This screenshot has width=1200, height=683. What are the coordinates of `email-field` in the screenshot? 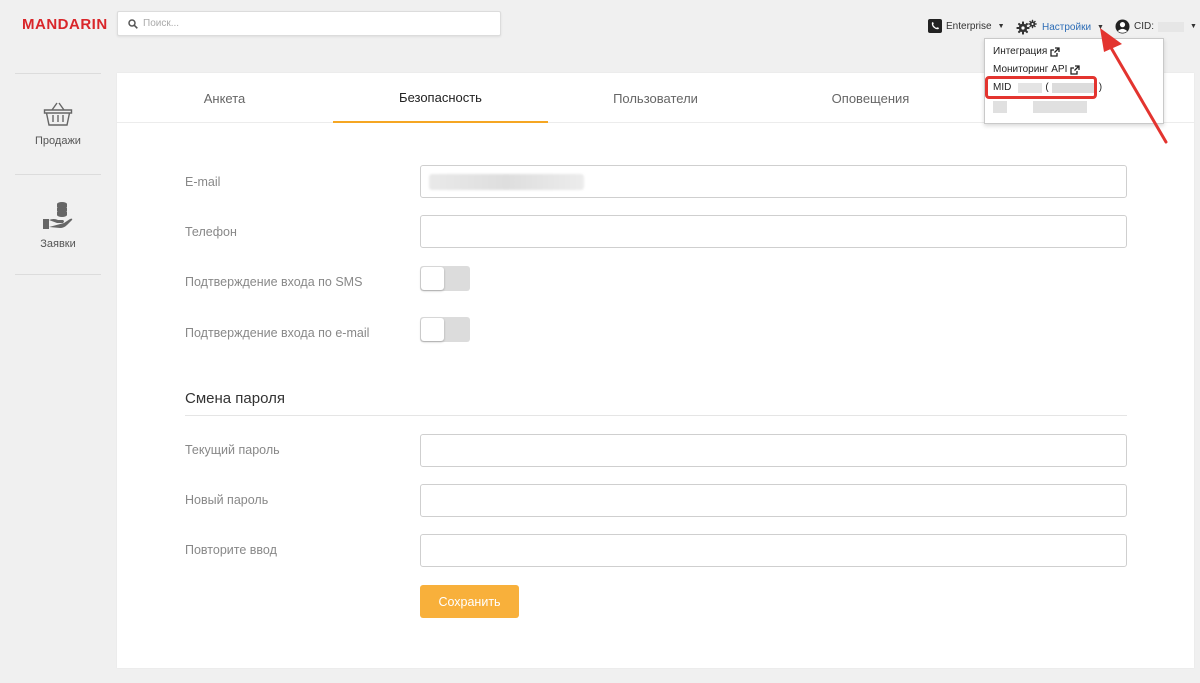 It's located at (773, 181).